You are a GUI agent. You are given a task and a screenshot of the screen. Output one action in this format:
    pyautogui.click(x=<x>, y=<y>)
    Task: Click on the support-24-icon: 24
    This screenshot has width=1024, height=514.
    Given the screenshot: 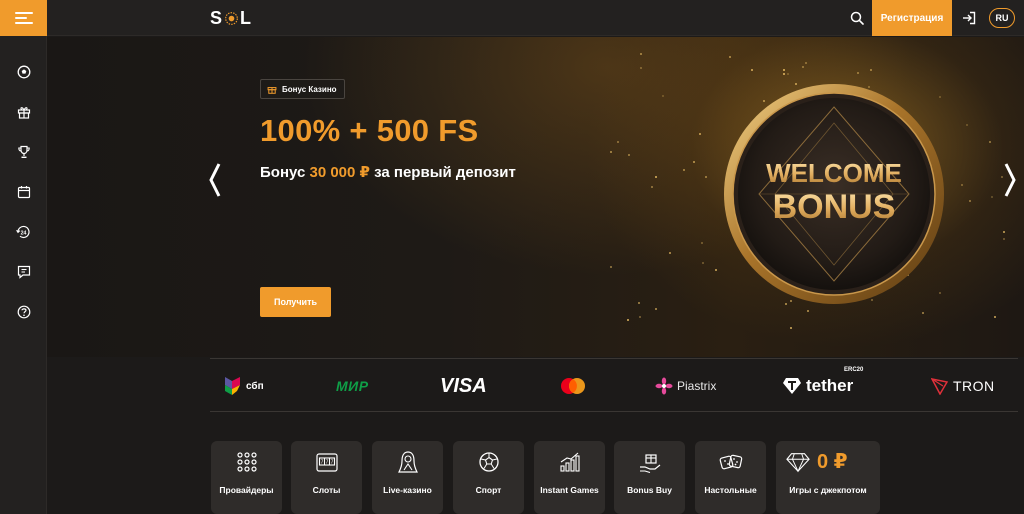 What is the action you would take?
    pyautogui.click(x=23, y=232)
    